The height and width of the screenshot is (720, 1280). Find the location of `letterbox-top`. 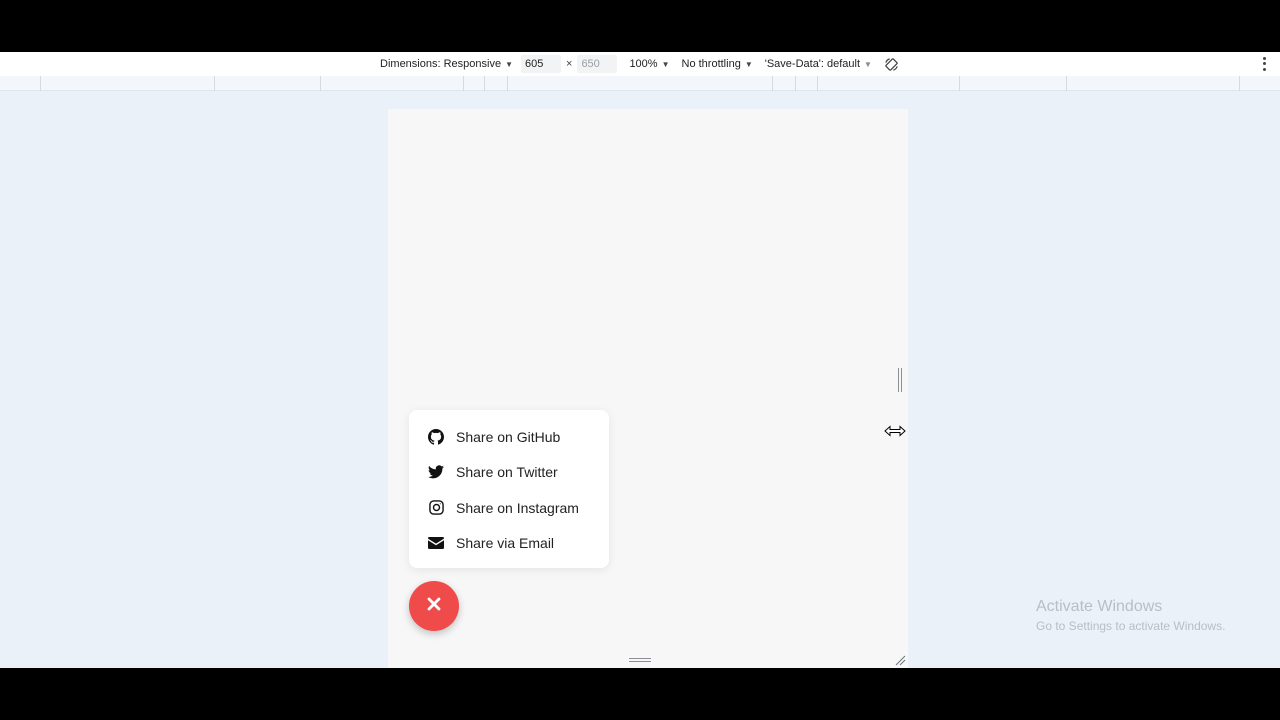

letterbox-top is located at coordinates (640, 26).